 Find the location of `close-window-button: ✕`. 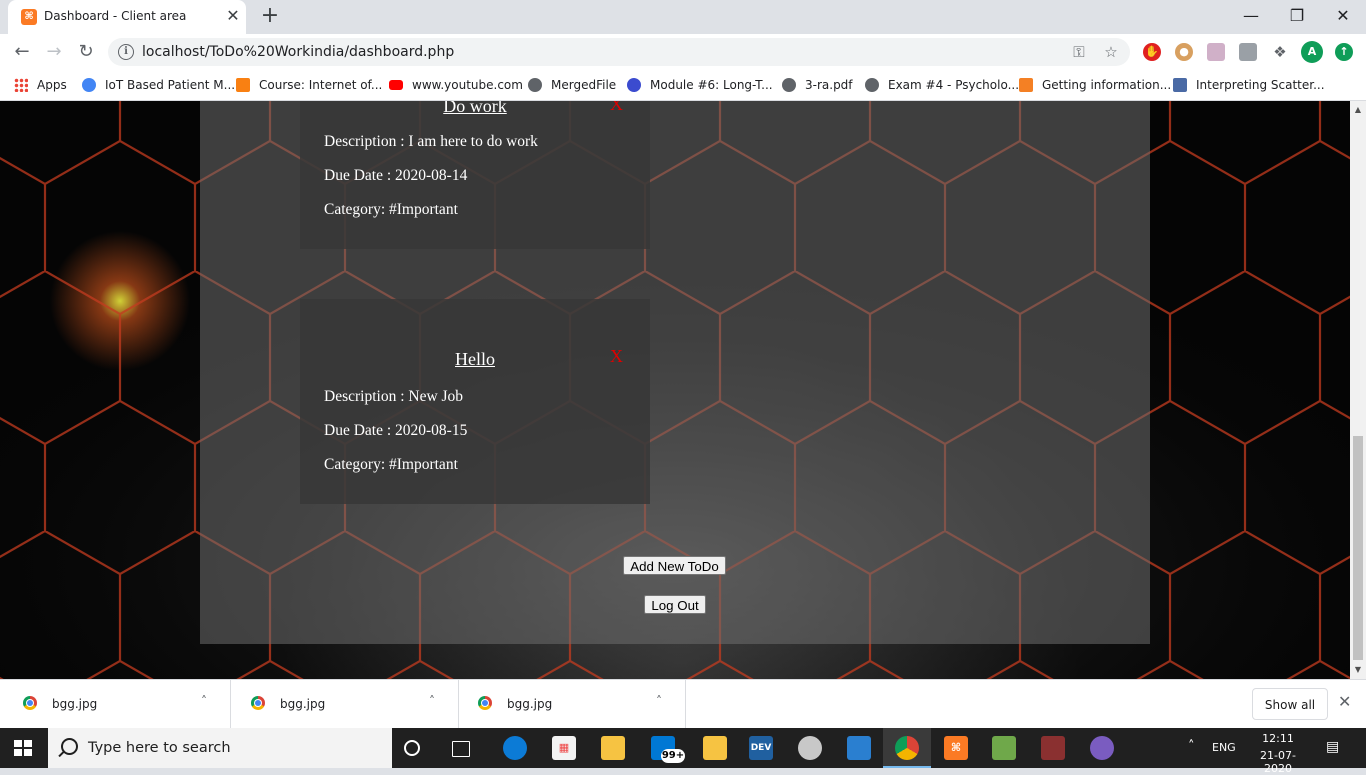

close-window-button: ✕ is located at coordinates (1343, 16).